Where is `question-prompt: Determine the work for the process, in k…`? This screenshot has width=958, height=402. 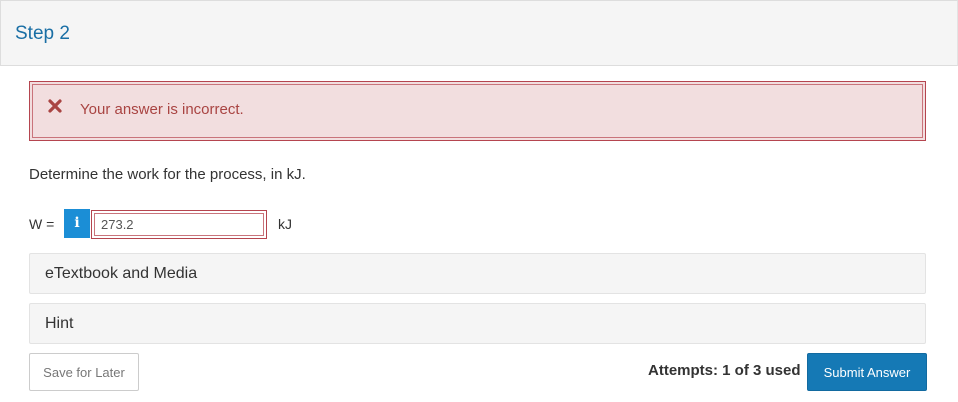 question-prompt: Determine the work for the process, in k… is located at coordinates (167, 174).